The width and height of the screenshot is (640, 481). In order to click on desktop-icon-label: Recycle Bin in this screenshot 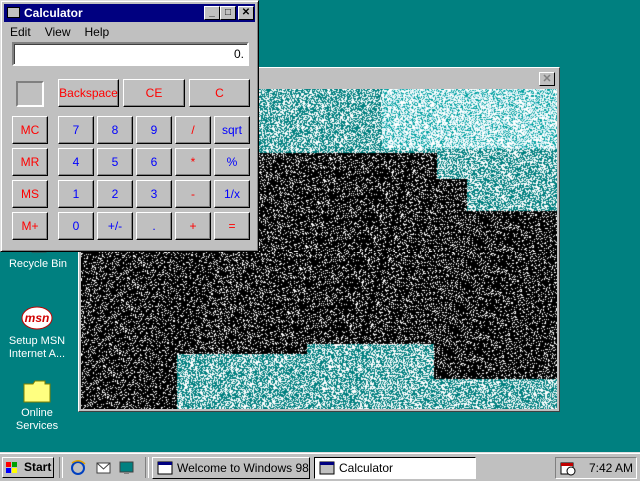, I will do `click(38, 264)`.